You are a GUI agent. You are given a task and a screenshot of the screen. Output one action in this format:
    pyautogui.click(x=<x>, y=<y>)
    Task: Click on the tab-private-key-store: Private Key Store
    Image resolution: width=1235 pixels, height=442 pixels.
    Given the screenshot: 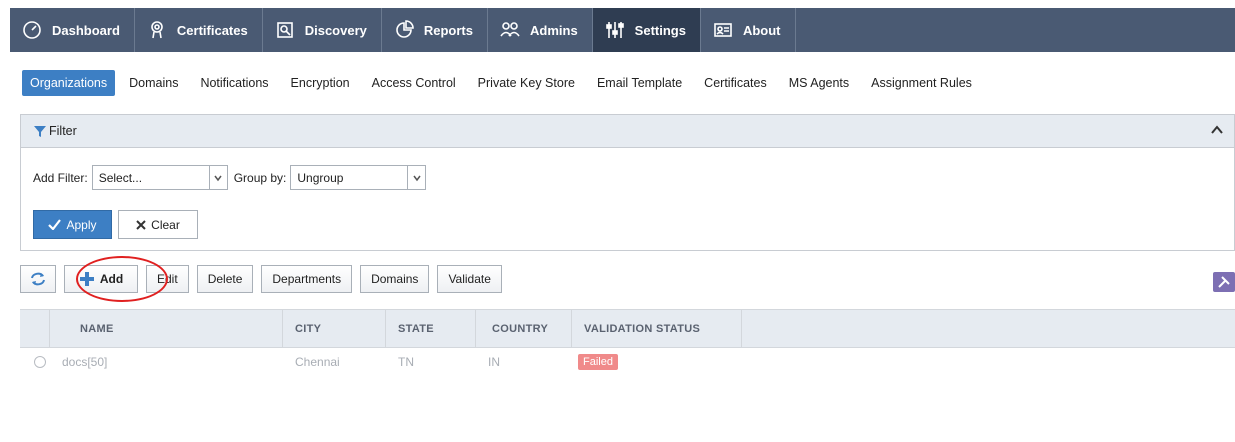 What is the action you would take?
    pyautogui.click(x=526, y=83)
    